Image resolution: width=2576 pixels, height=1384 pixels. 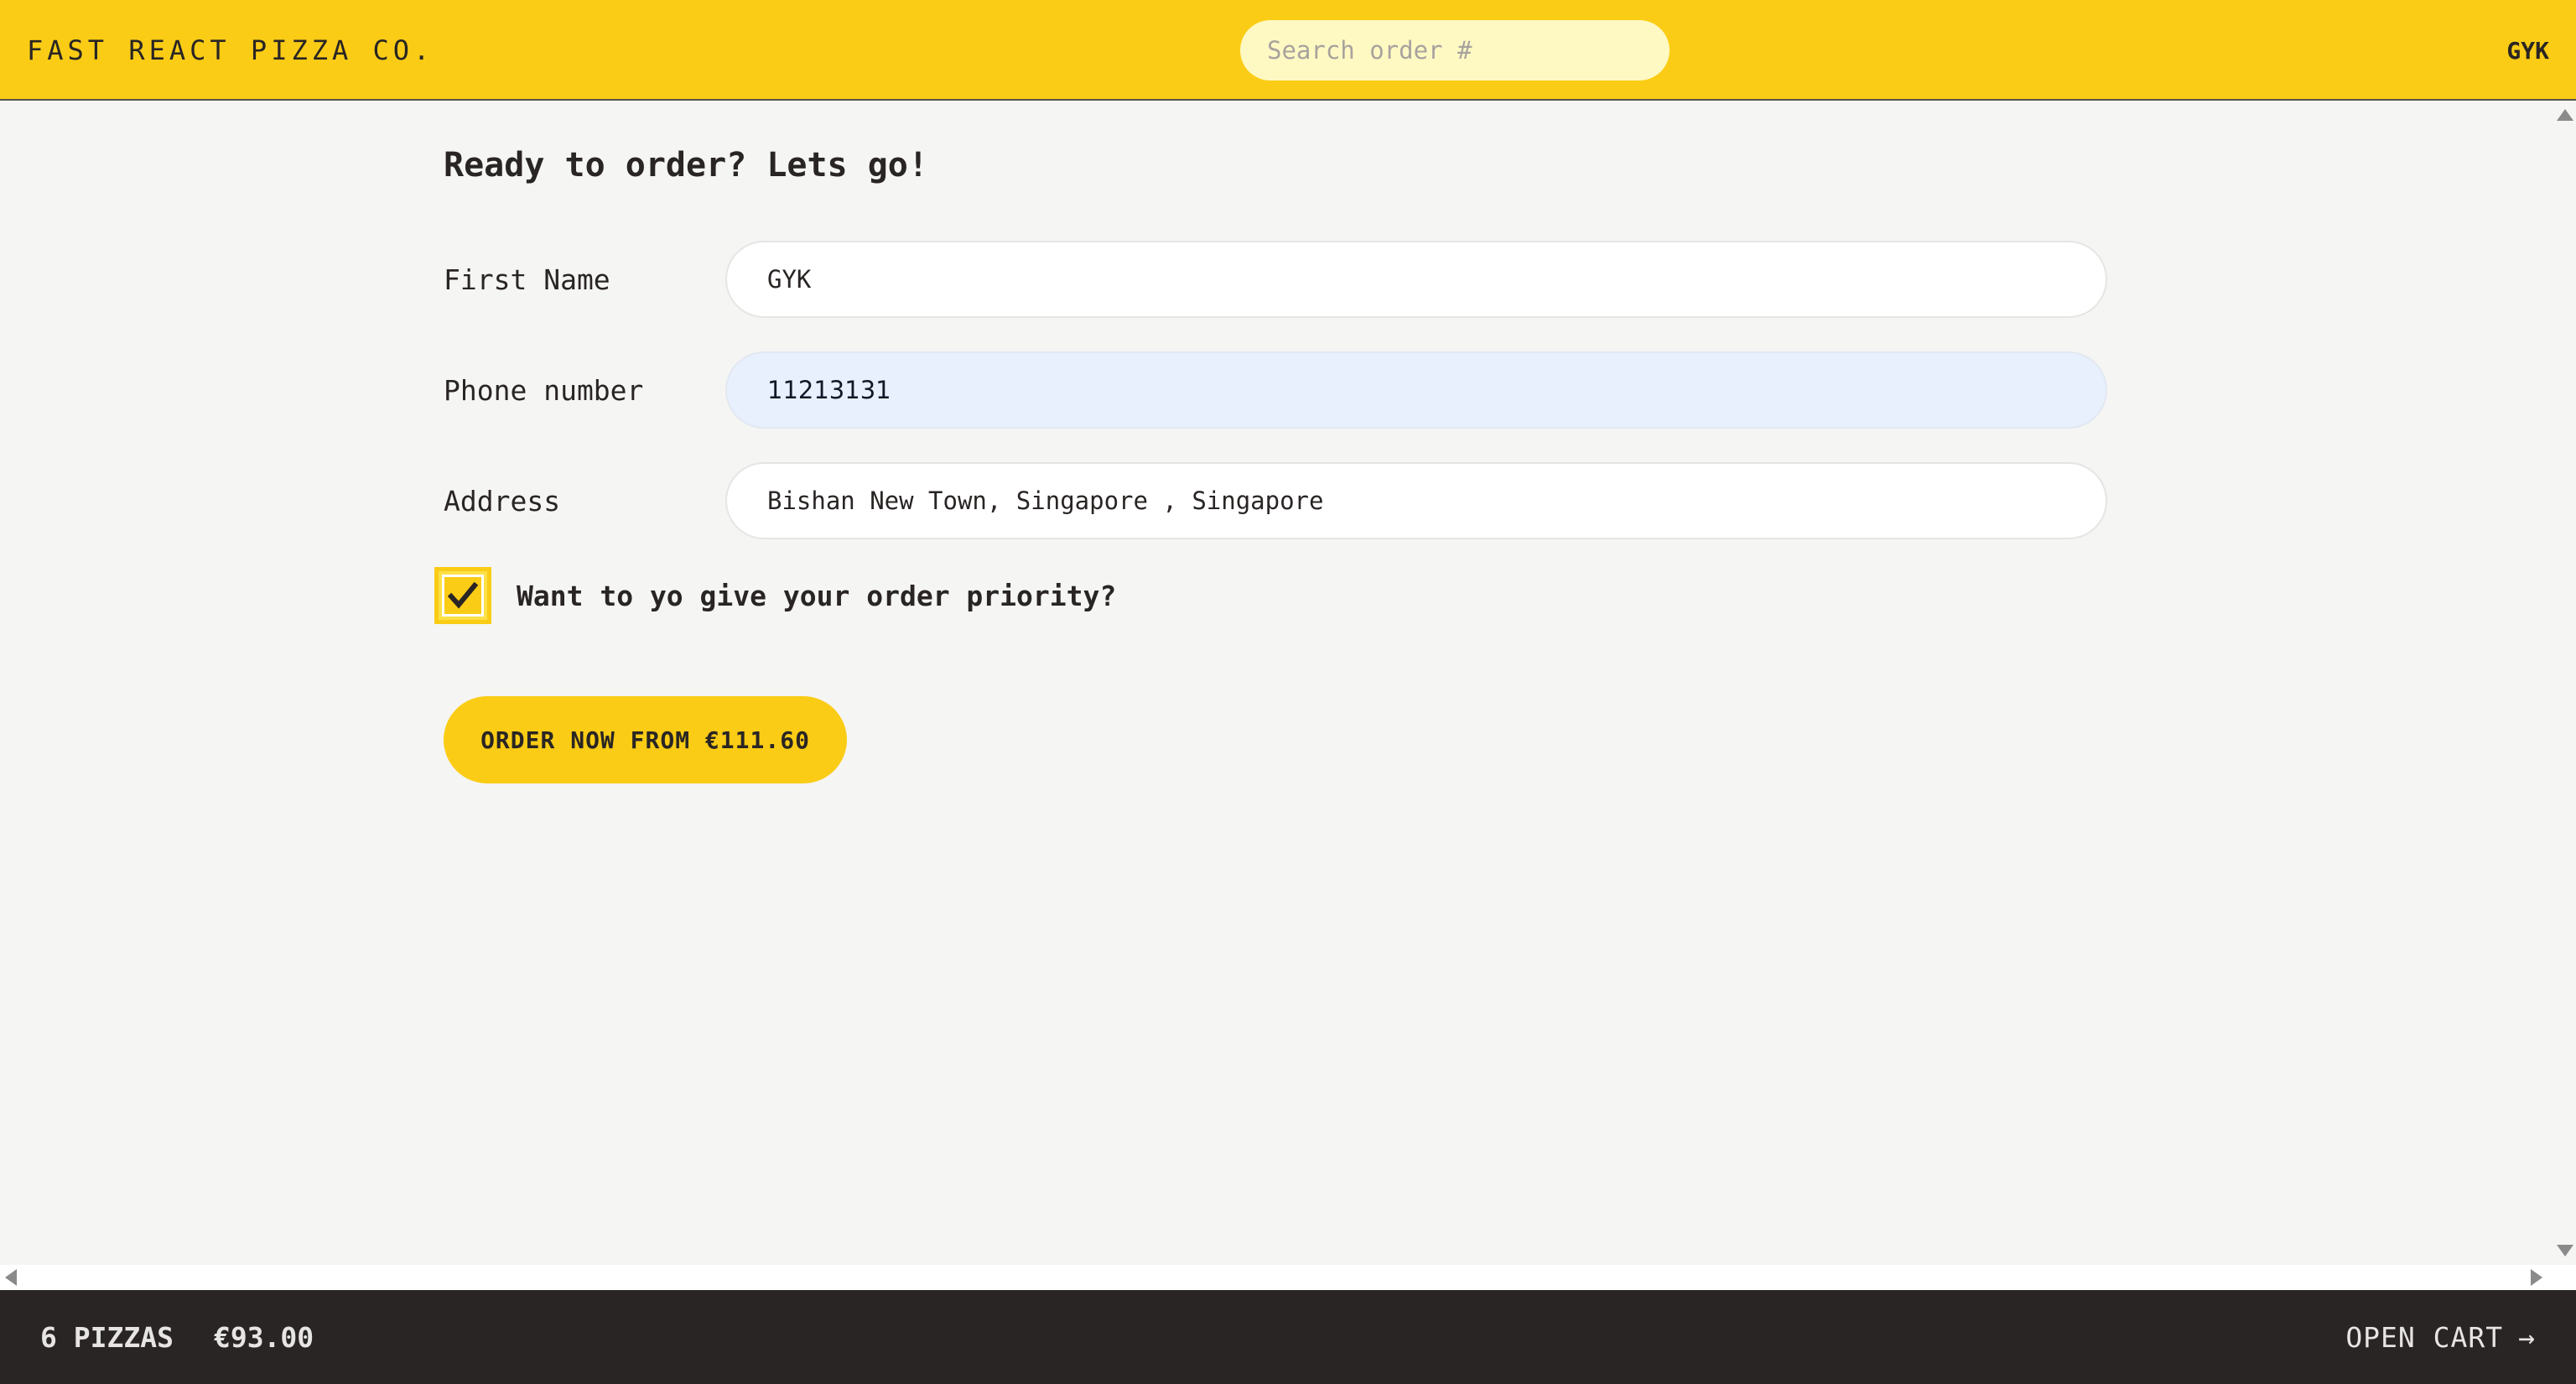 I want to click on scroll-up-icon, so click(x=2565, y=115).